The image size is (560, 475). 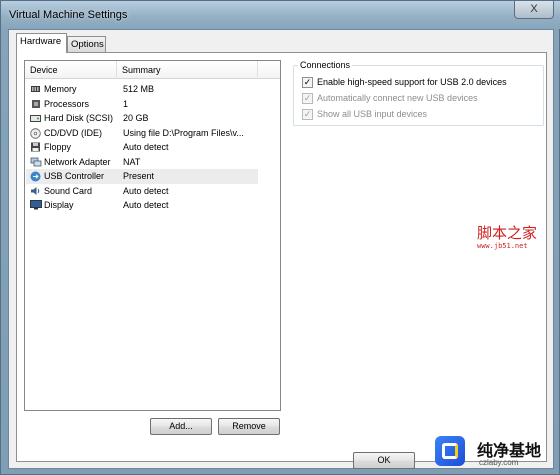 What do you see at coordinates (307, 114) in the screenshot?
I see `show-input-devices-checkbox: ✓` at bounding box center [307, 114].